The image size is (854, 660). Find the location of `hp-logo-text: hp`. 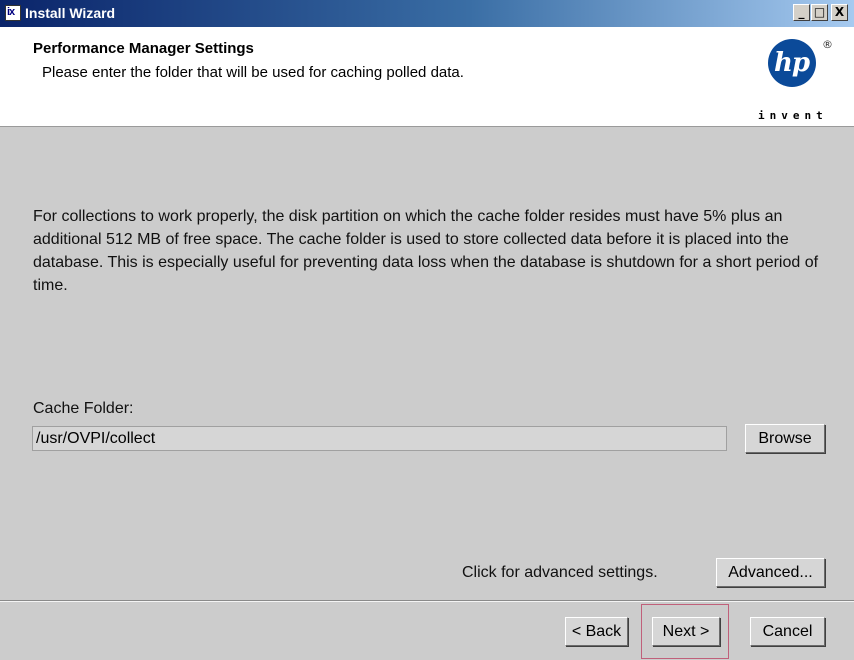

hp-logo-text: hp is located at coordinates (792, 63).